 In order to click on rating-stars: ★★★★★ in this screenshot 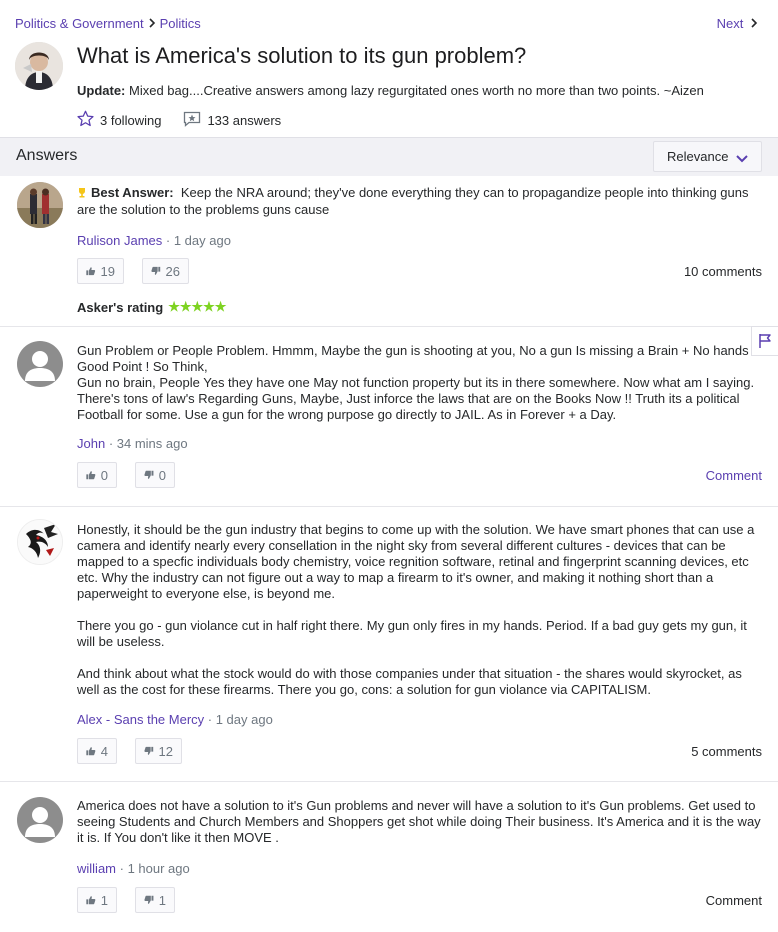, I will do `click(197, 306)`.